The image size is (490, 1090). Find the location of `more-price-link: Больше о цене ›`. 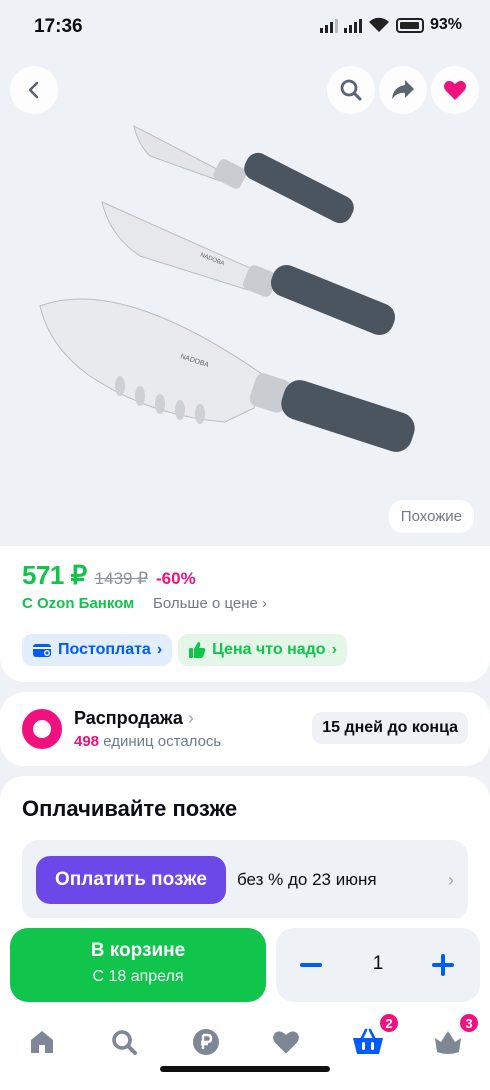

more-price-link: Больше о цене › is located at coordinates (210, 603).